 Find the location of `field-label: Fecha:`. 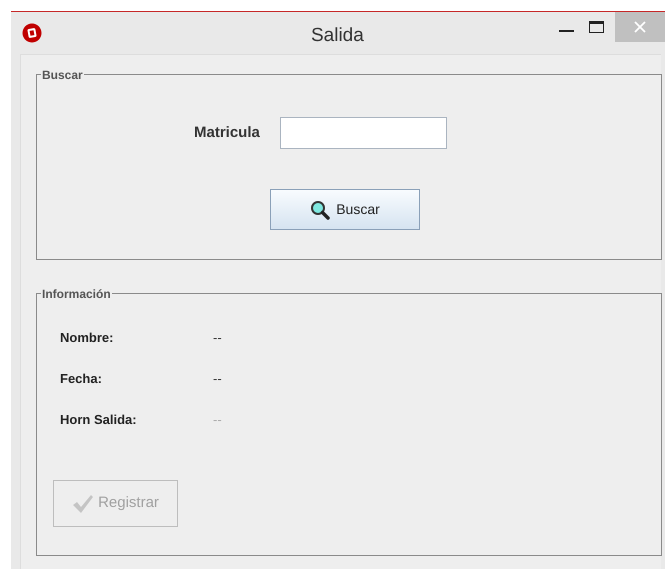

field-label: Fecha: is located at coordinates (81, 379).